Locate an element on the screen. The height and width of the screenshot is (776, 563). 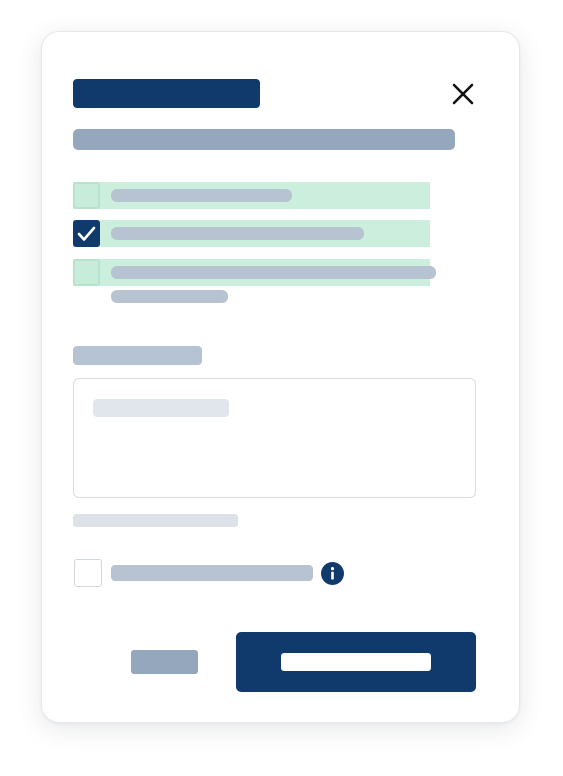
consent-label is located at coordinates (212, 573).